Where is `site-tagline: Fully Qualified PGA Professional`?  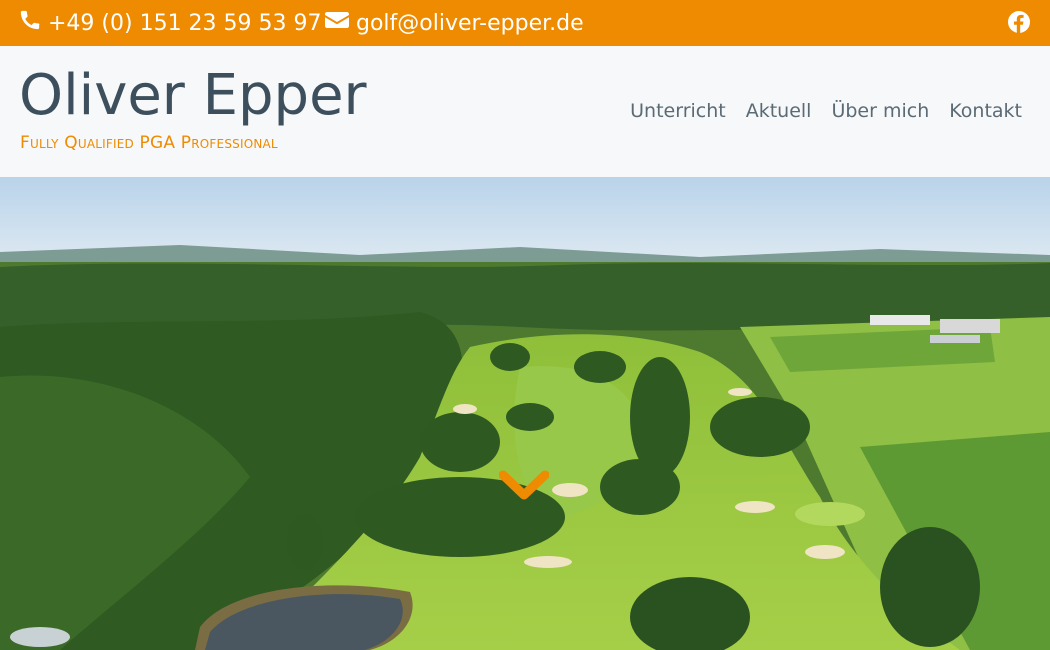
site-tagline: Fully Qualified PGA Professional is located at coordinates (149, 143).